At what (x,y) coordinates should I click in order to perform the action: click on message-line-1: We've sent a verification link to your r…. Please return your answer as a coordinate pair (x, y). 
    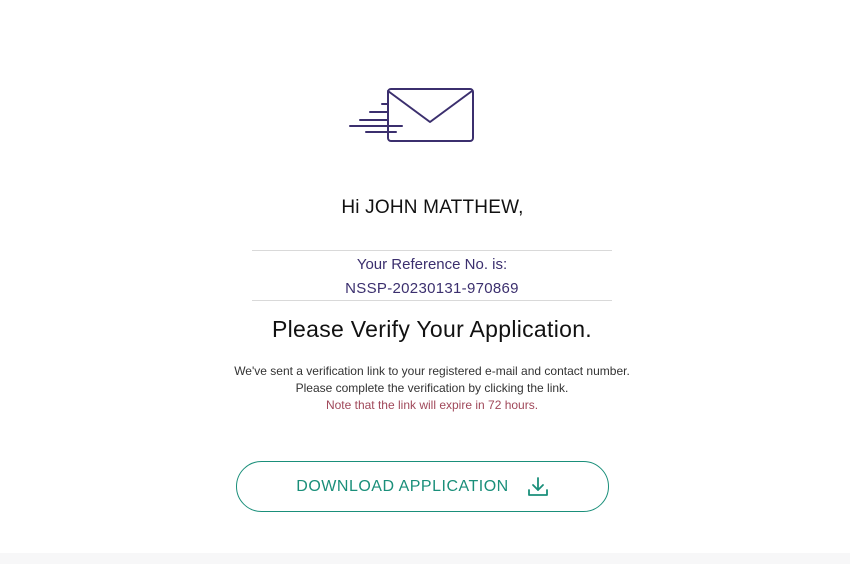
    Looking at the image, I should click on (432, 371).